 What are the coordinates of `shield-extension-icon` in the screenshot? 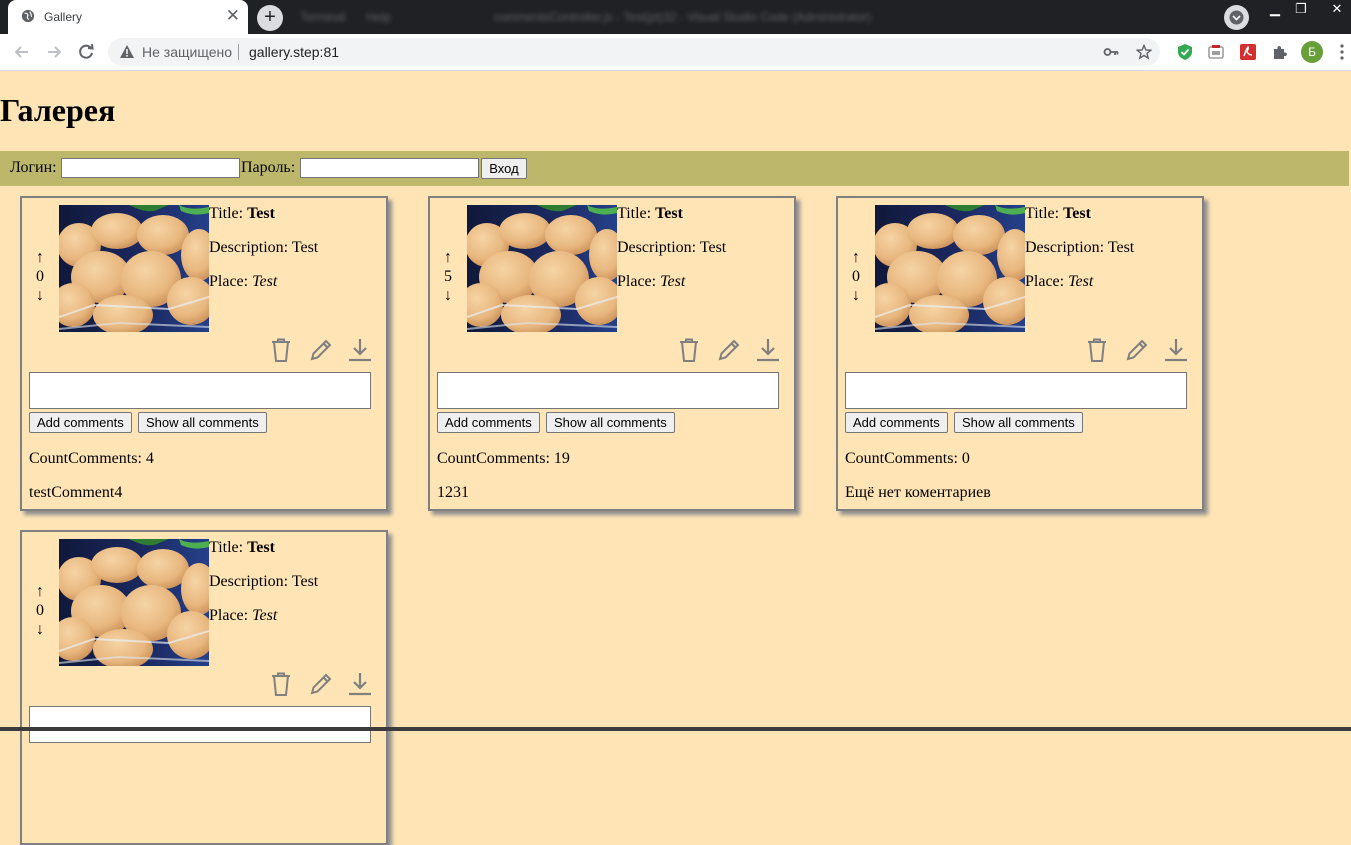 It's located at (1185, 52).